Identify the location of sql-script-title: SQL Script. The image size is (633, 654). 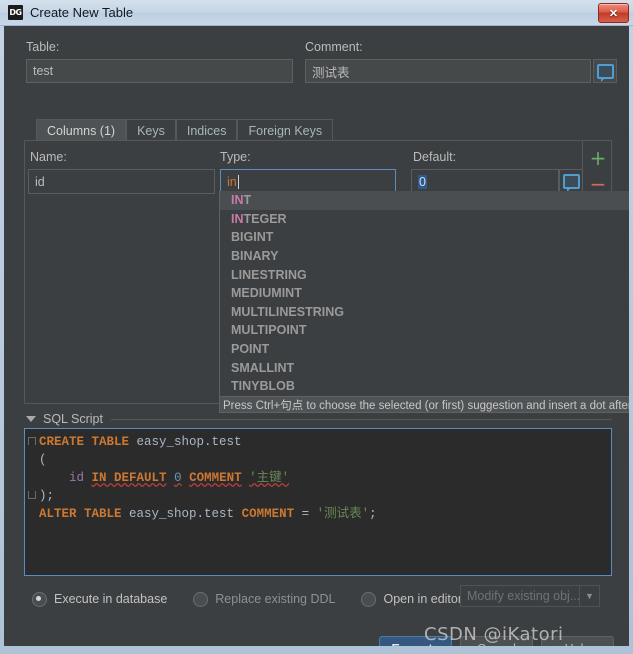
(73, 419).